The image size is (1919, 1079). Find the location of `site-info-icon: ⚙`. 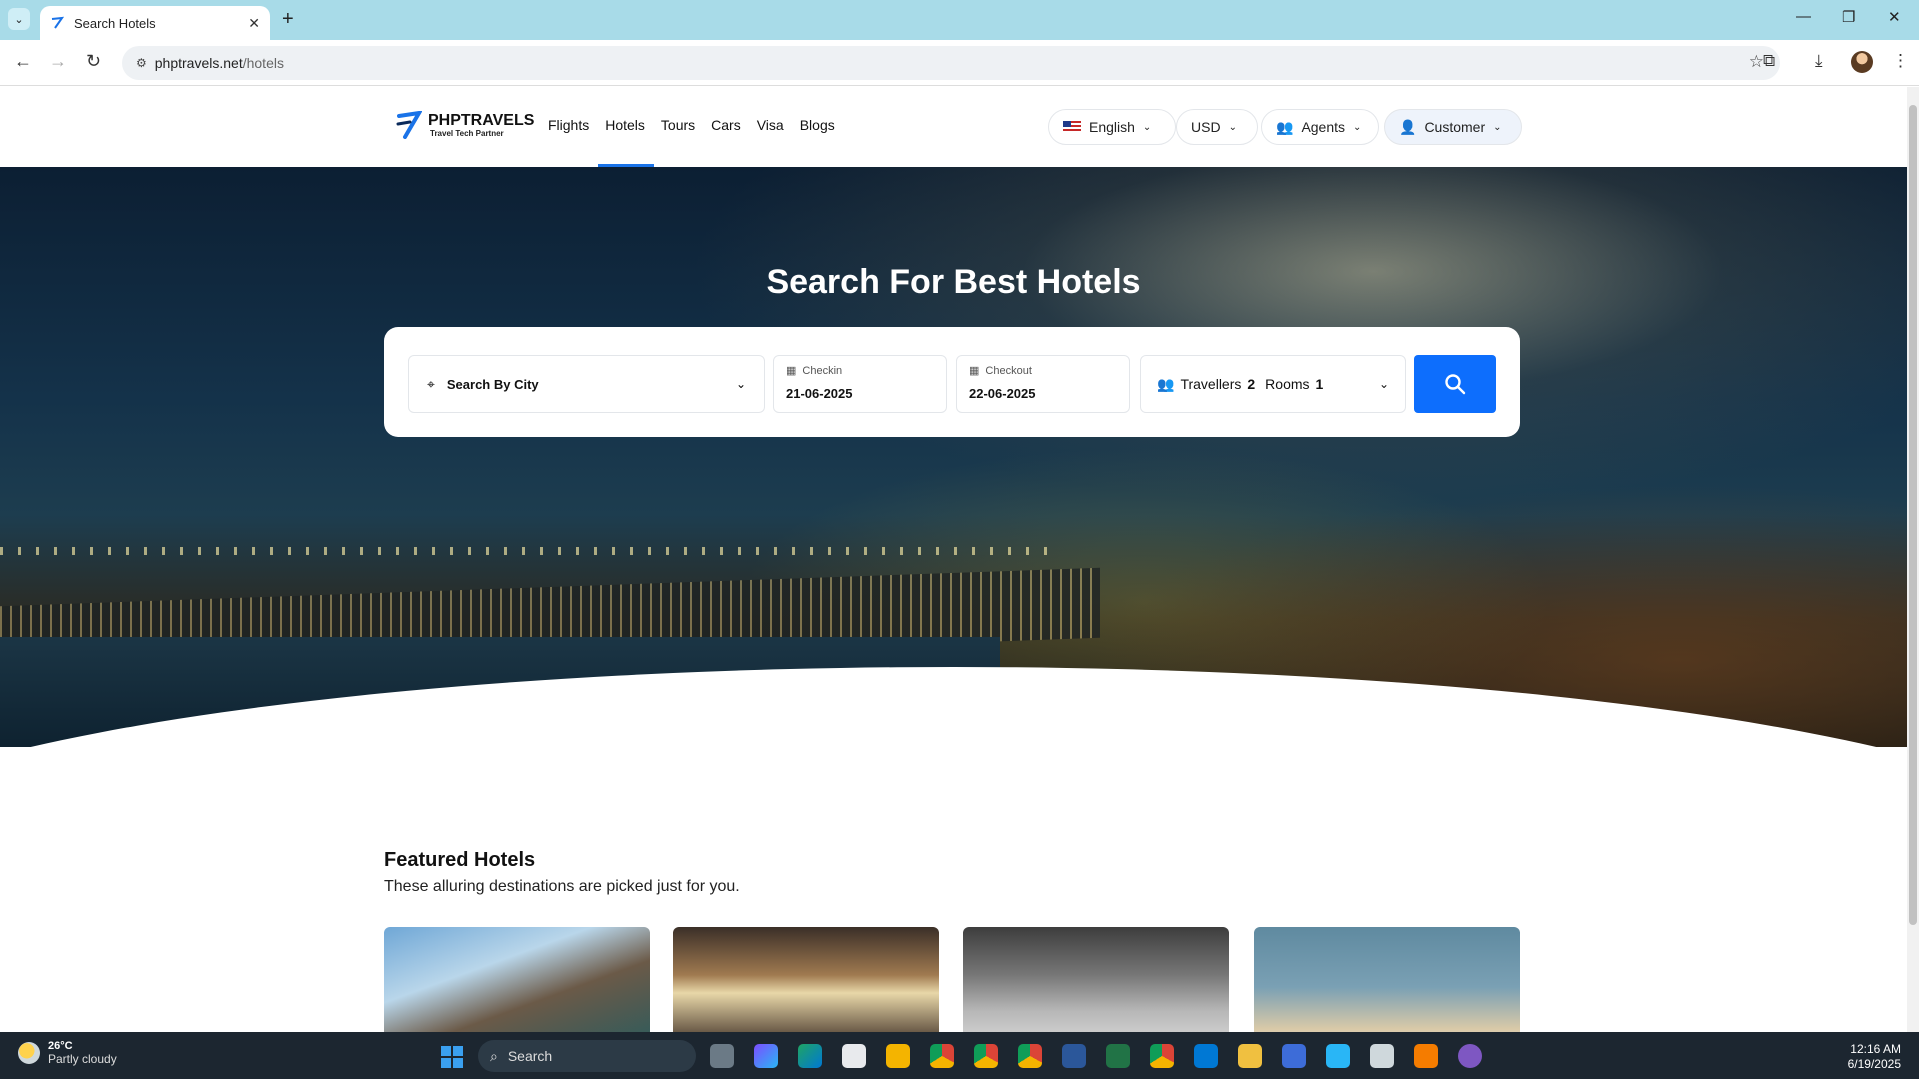

site-info-icon: ⚙ is located at coordinates (141, 63).